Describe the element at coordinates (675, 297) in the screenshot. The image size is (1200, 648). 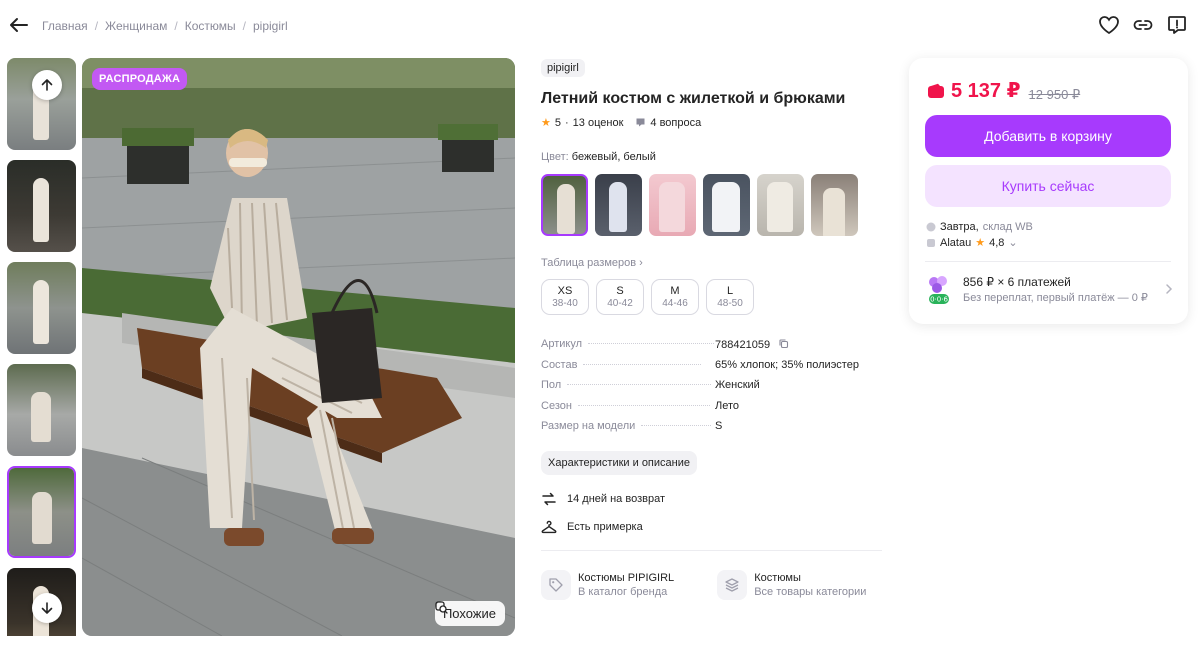
I see `size-option-m: M 44-46` at that location.